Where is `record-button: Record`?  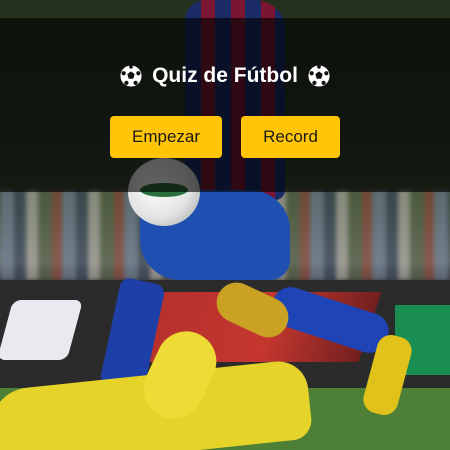 record-button: Record is located at coordinates (290, 137).